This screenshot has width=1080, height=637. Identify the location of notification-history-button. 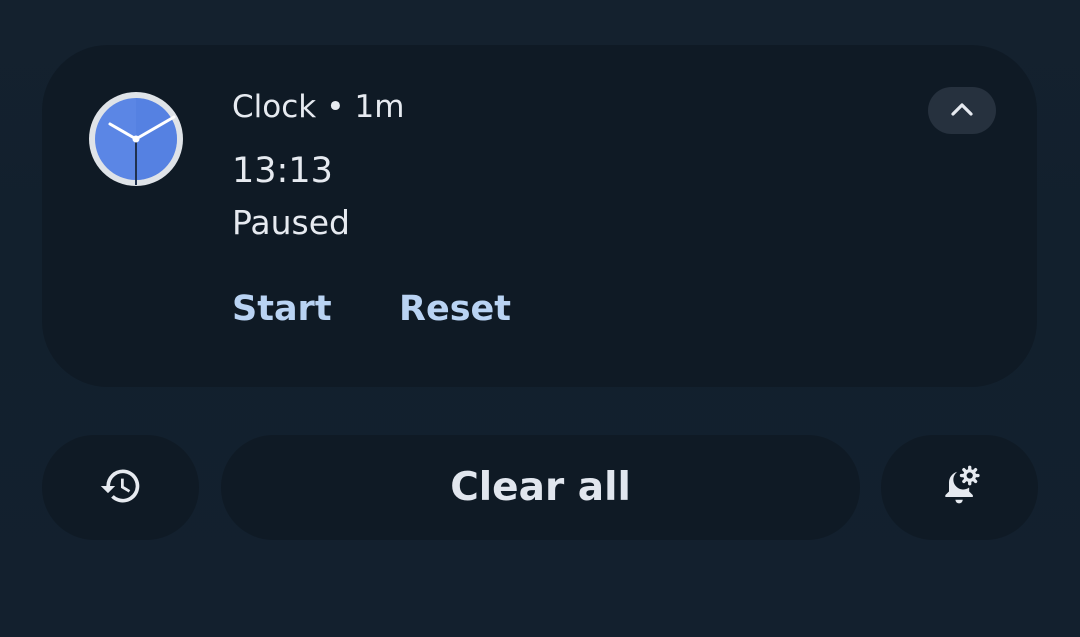
(120, 487).